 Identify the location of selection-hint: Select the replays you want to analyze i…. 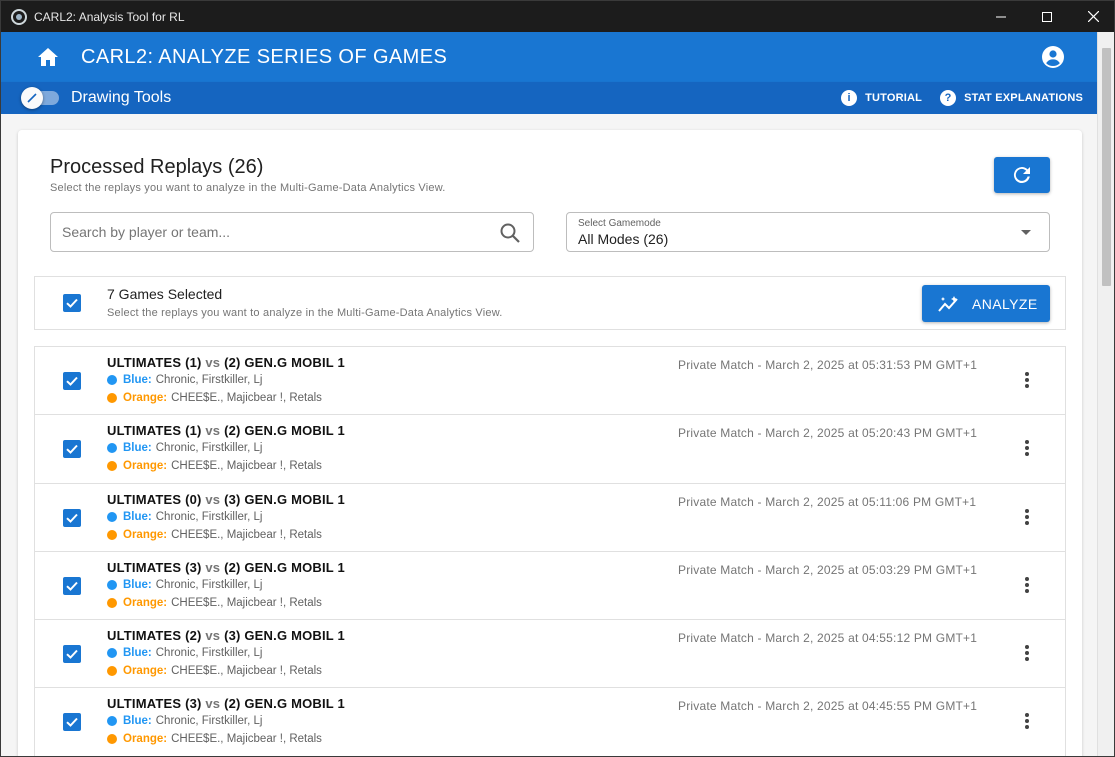
(305, 313).